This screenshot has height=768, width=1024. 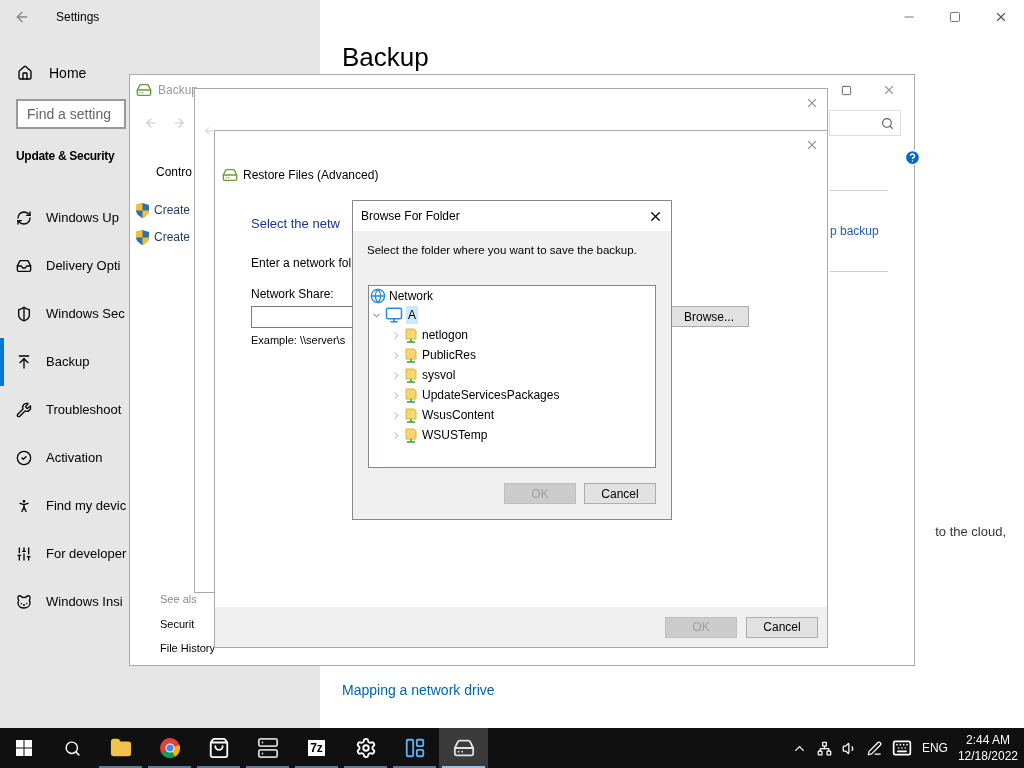 I want to click on nav-item: Windows Sec, so click(x=64, y=314).